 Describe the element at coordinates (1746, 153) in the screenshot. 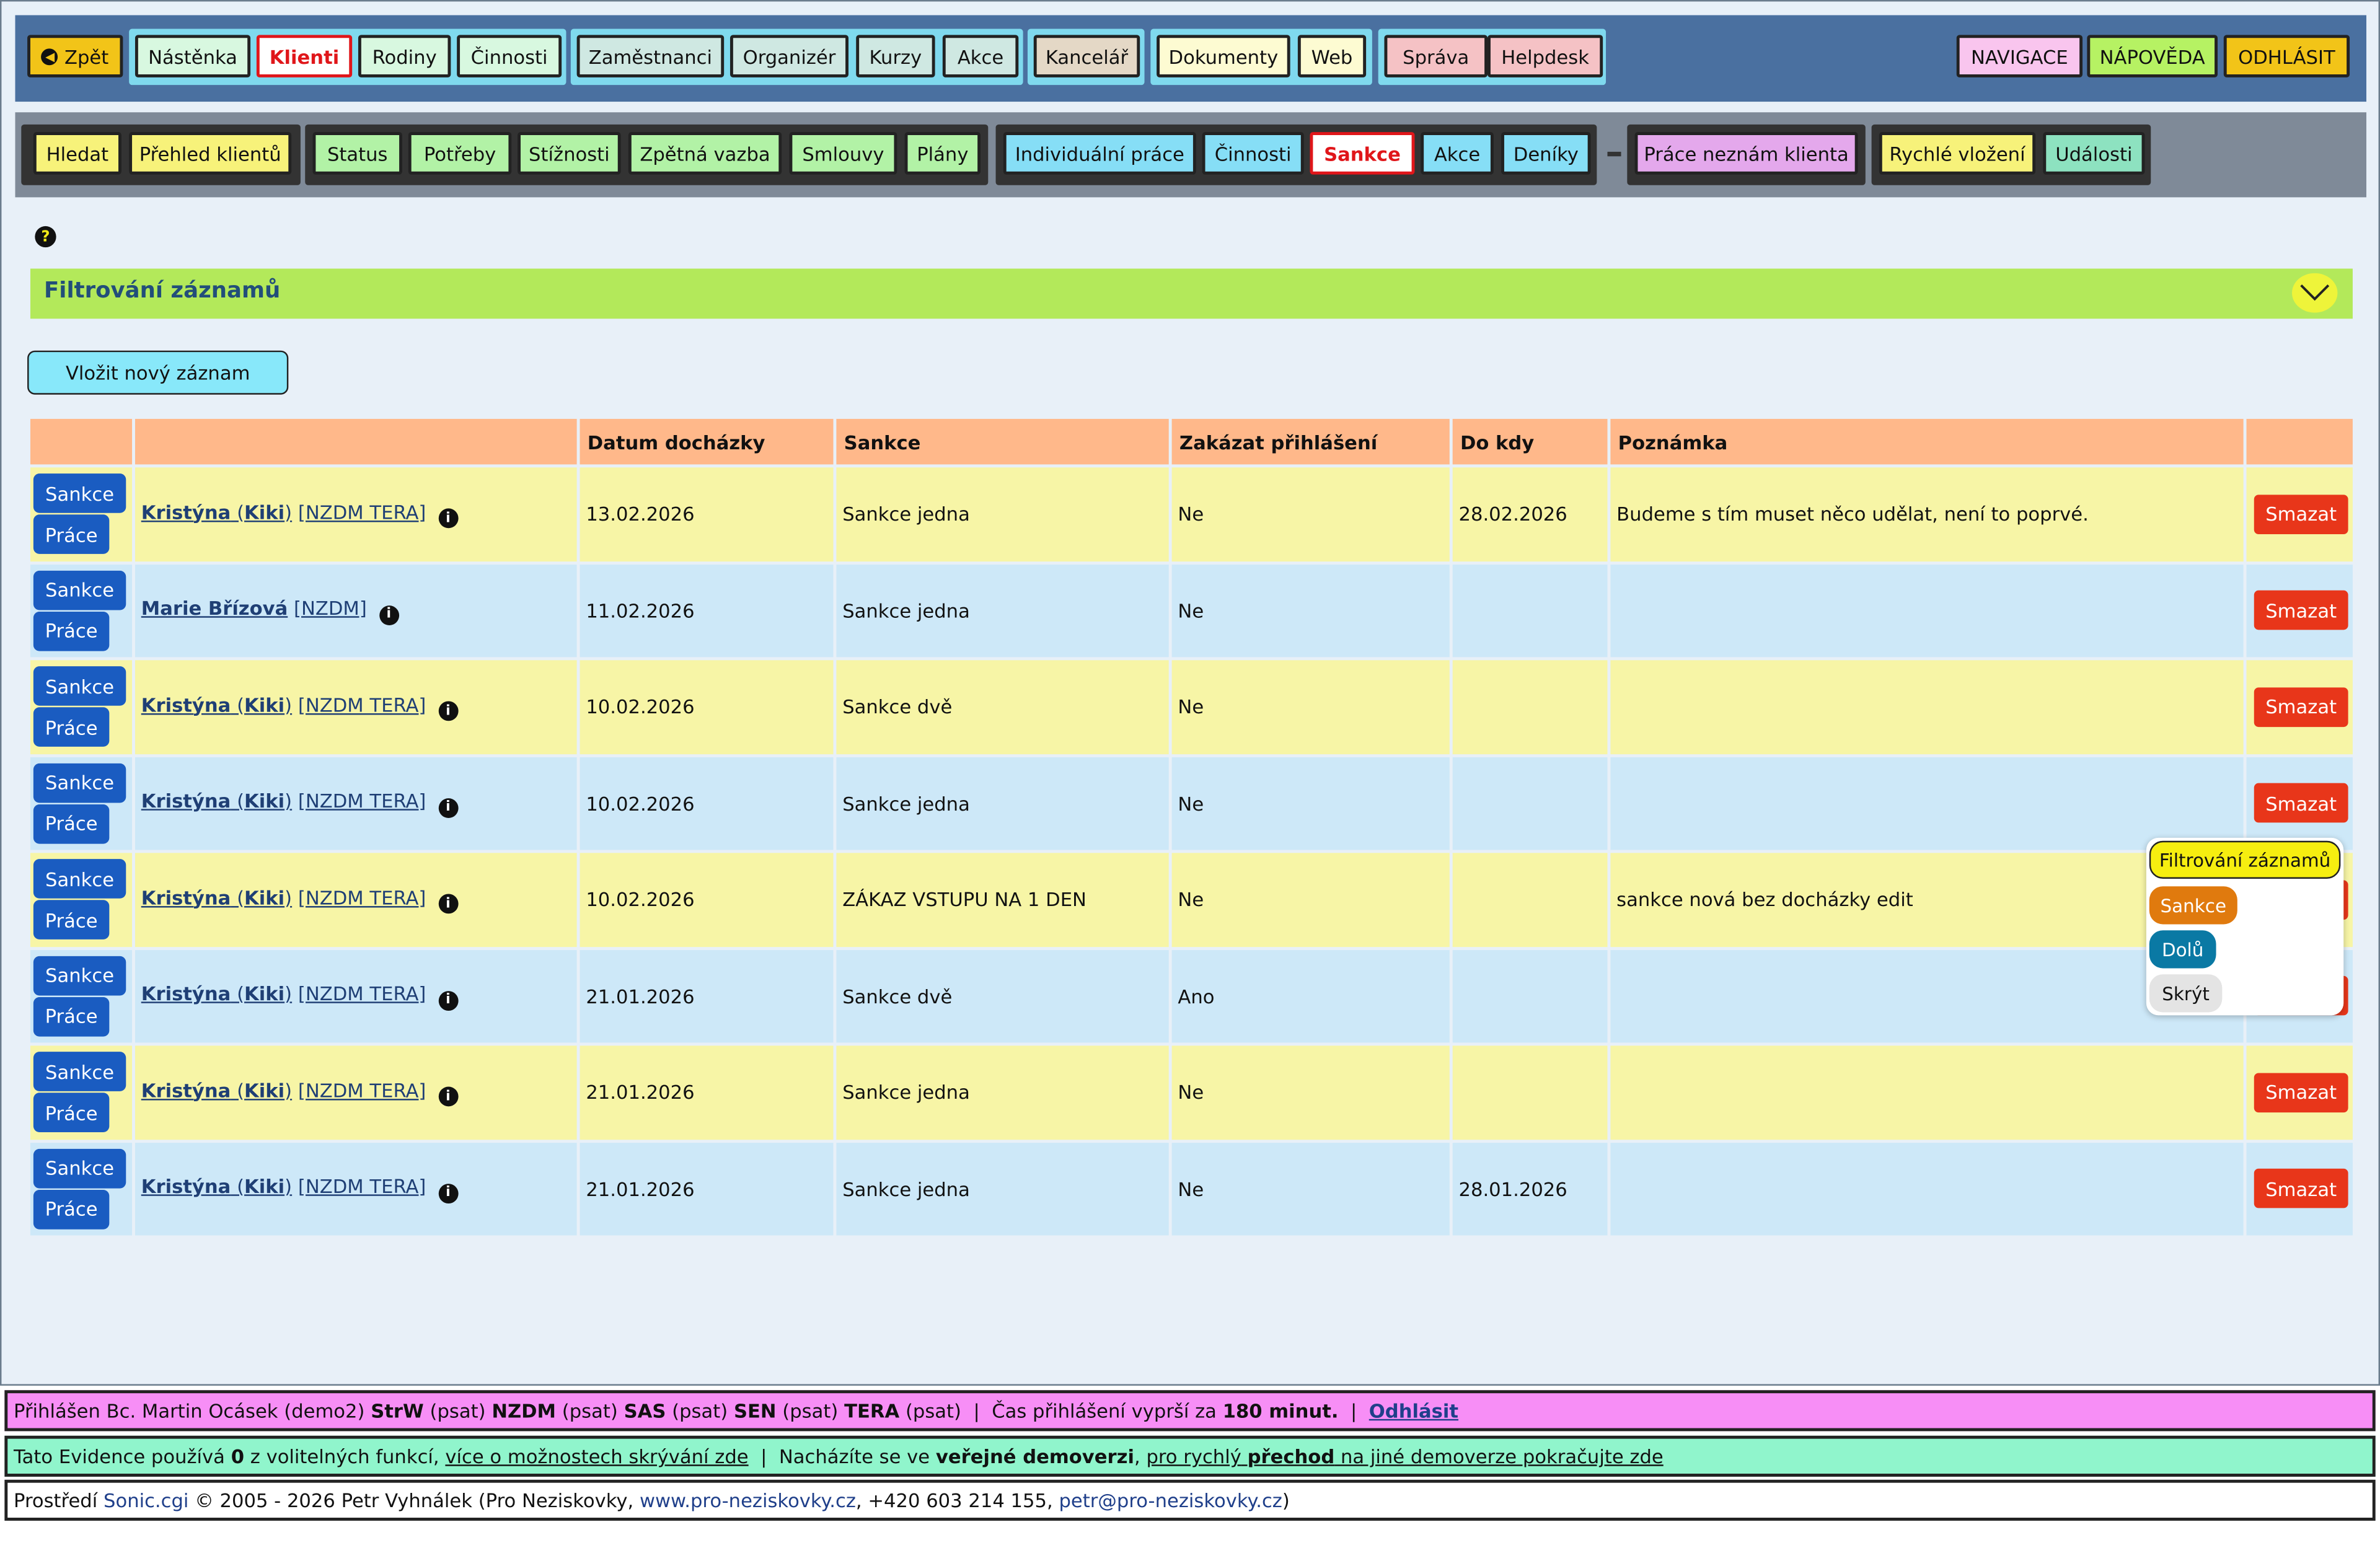

I see `subnav-prace-neznam-klienta: Práce neznám klienta` at that location.